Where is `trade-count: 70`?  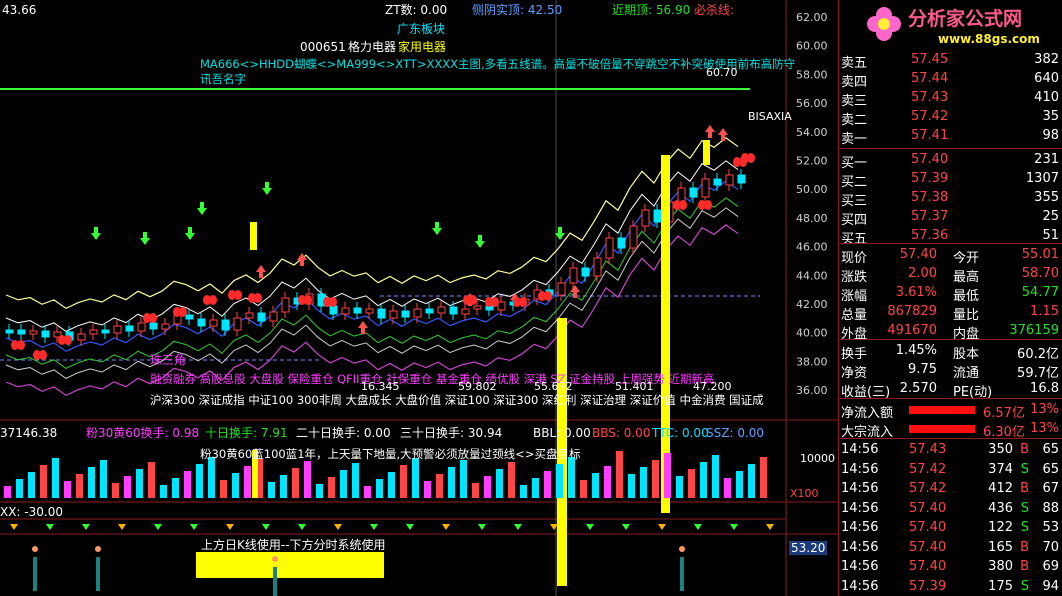
trade-count: 70 is located at coordinates (1050, 547).